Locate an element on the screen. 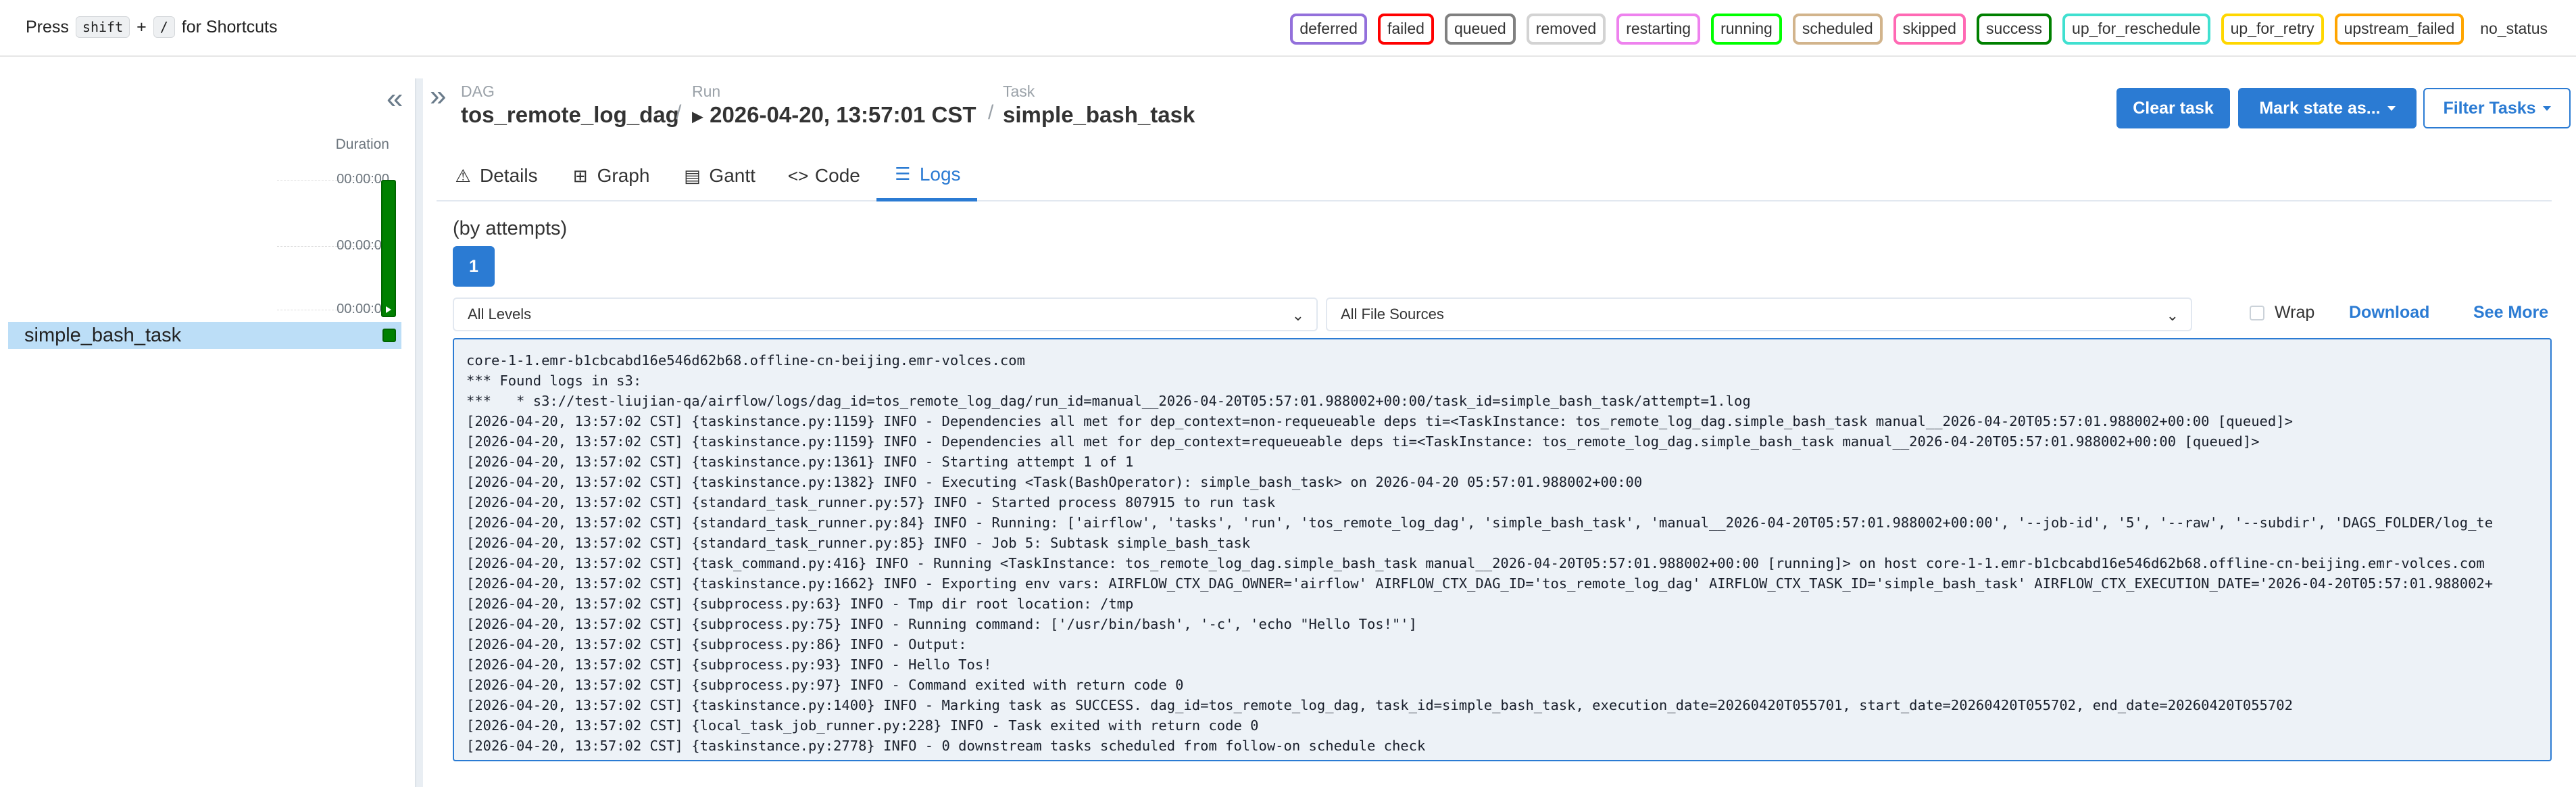 The height and width of the screenshot is (787, 2576). breadcrumb-task: Task simple_bash_task is located at coordinates (1099, 106).